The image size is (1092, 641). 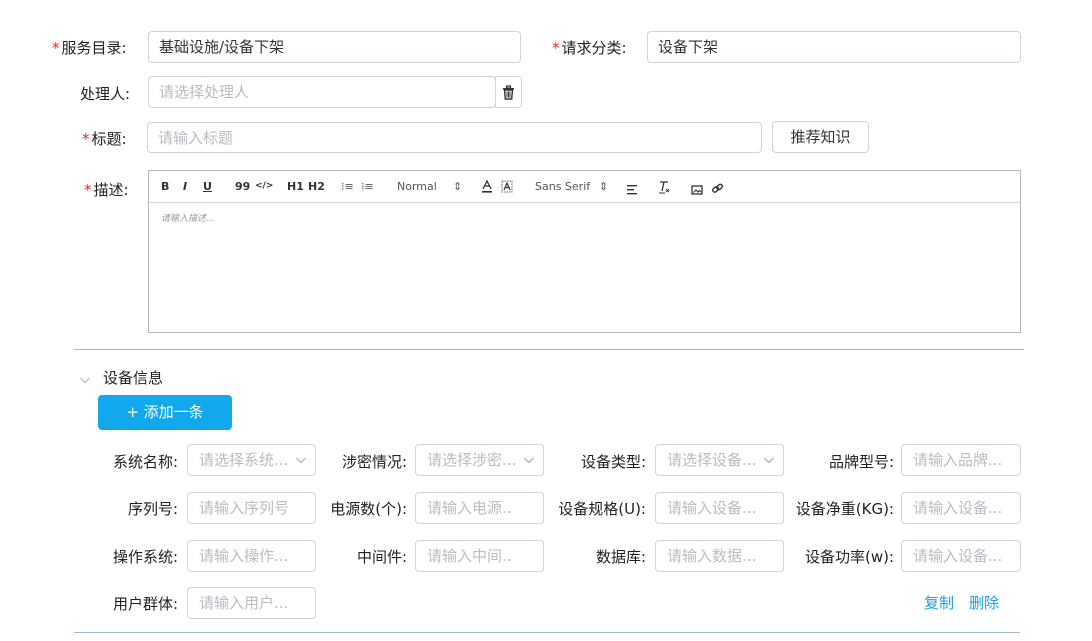 What do you see at coordinates (507, 186) in the screenshot?
I see `background-color-icon` at bounding box center [507, 186].